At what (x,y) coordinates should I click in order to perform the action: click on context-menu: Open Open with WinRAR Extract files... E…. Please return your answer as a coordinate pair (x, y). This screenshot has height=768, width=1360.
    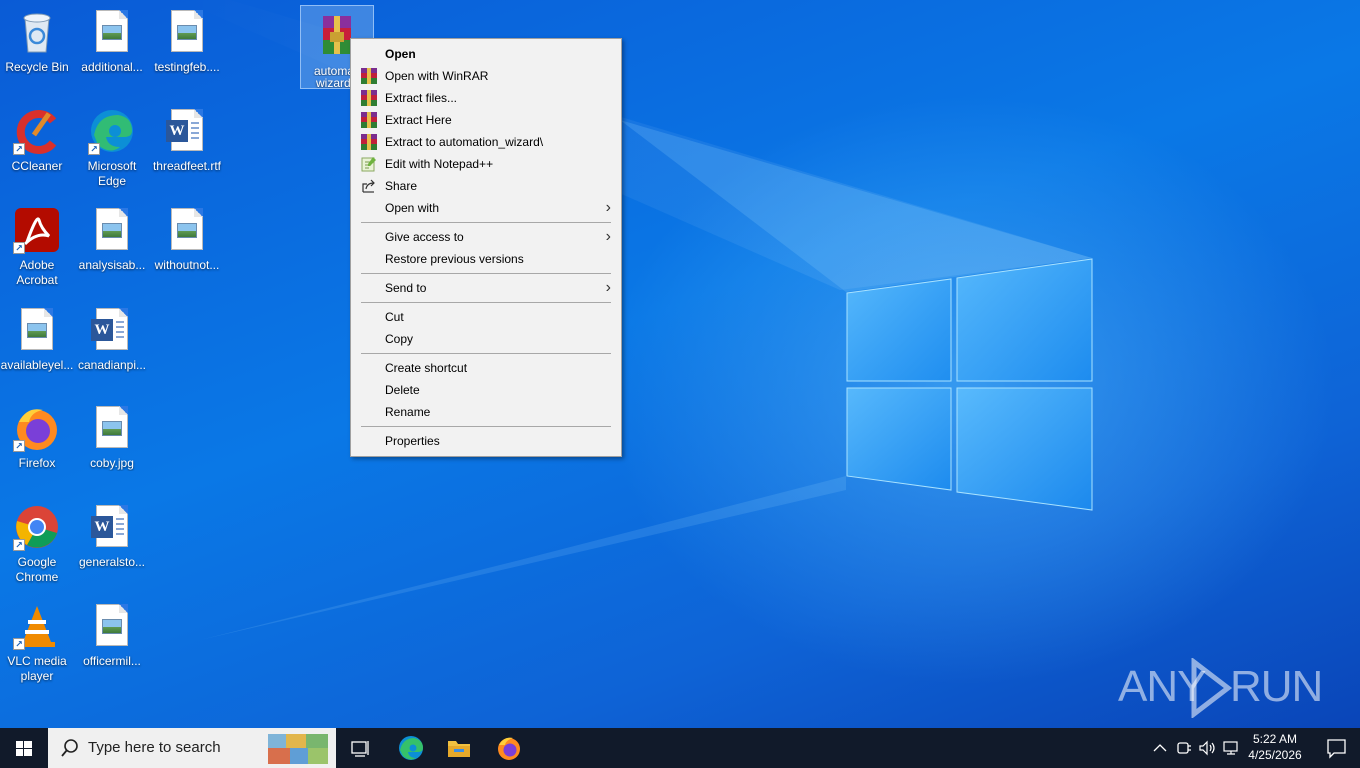
    Looking at the image, I should click on (486, 247).